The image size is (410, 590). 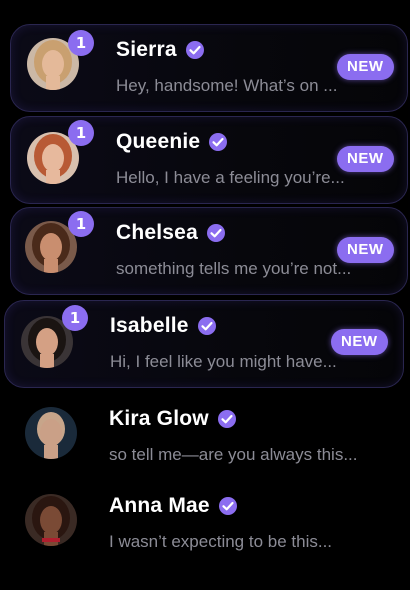 I want to click on contact-name: Chelsea, so click(x=157, y=232).